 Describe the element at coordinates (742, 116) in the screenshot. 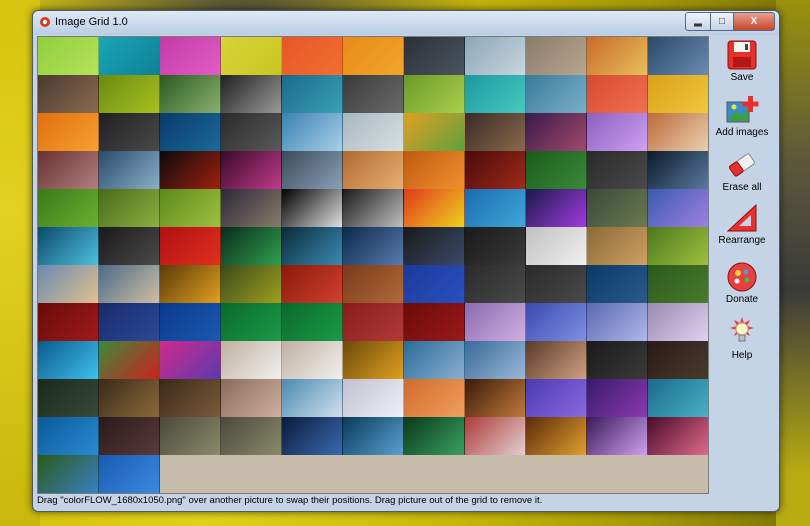

I see `add-images-button: Add images` at that location.